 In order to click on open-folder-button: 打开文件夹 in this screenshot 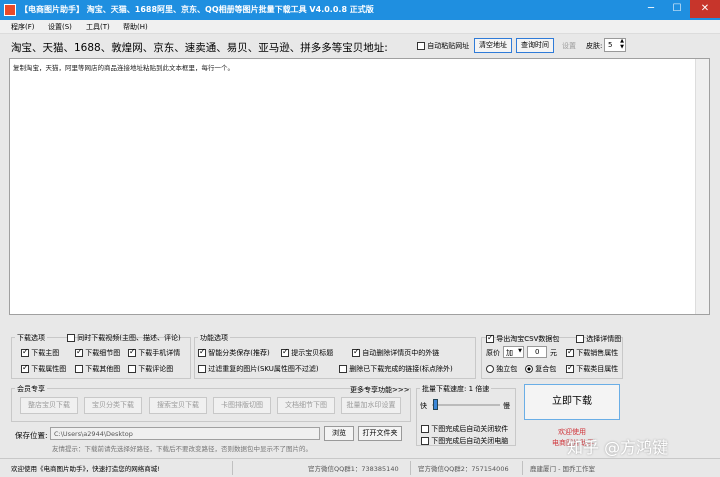, I will do `click(380, 433)`.